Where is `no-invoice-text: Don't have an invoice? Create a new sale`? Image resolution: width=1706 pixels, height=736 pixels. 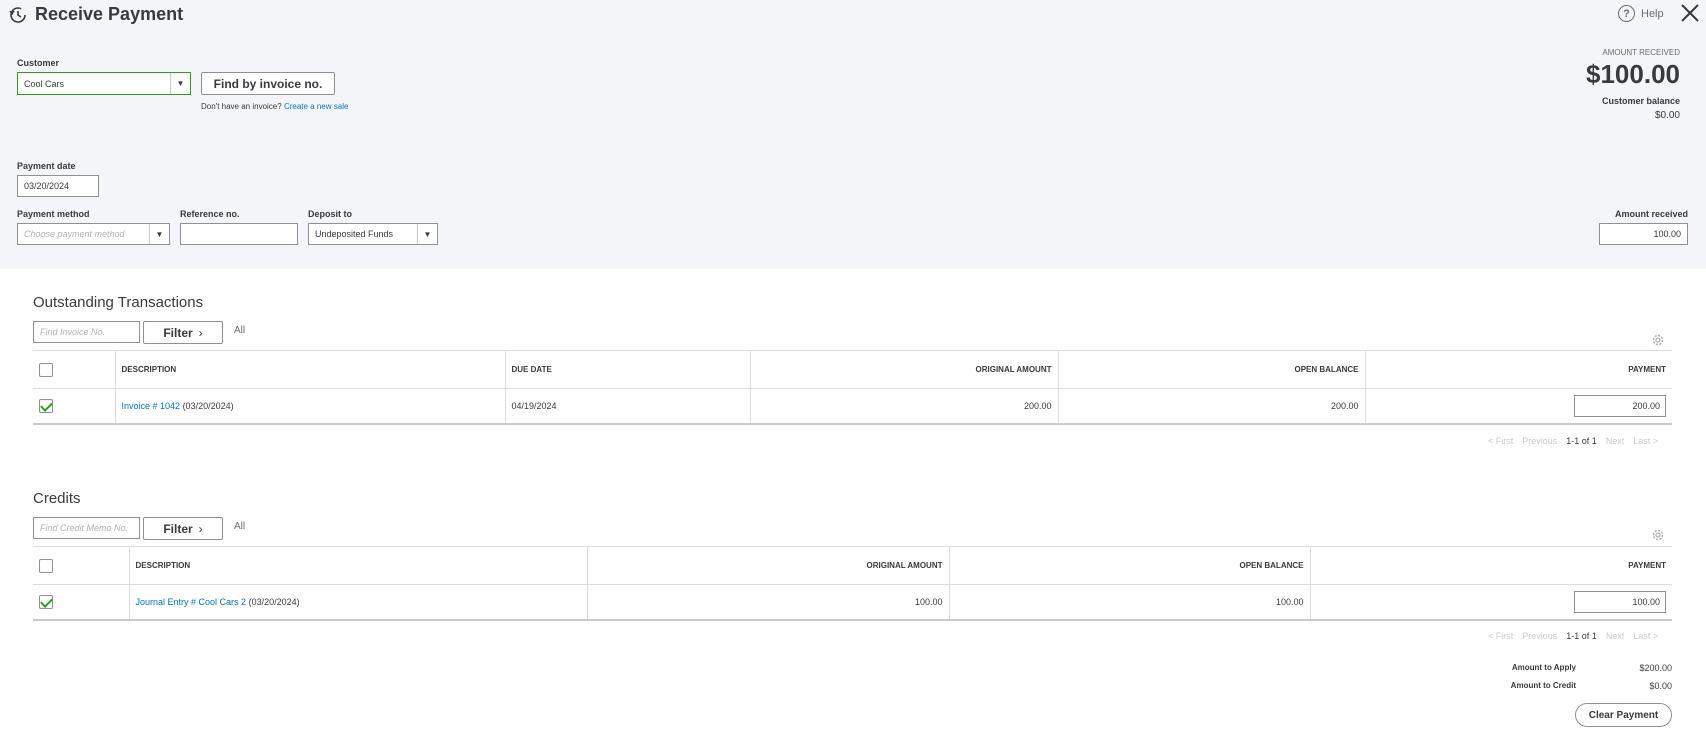 no-invoice-text: Don't have an invoice? Create a new sale is located at coordinates (275, 106).